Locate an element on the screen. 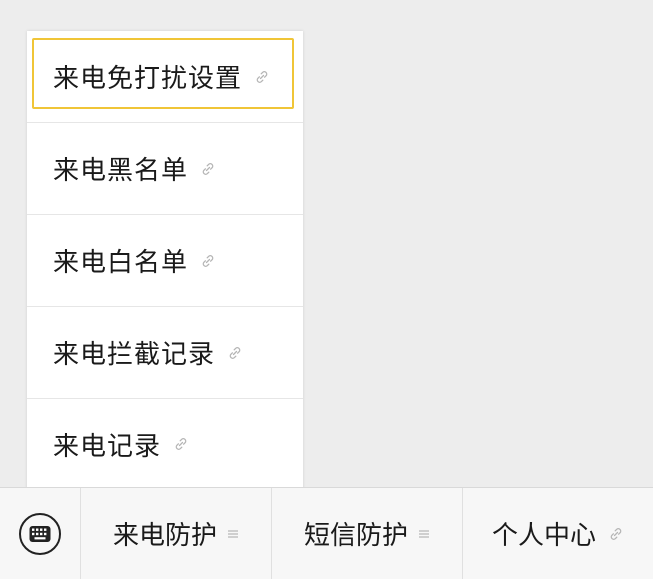 The height and width of the screenshot is (579, 653). menu-item-label: 来电免打扰设置 is located at coordinates (148, 79).